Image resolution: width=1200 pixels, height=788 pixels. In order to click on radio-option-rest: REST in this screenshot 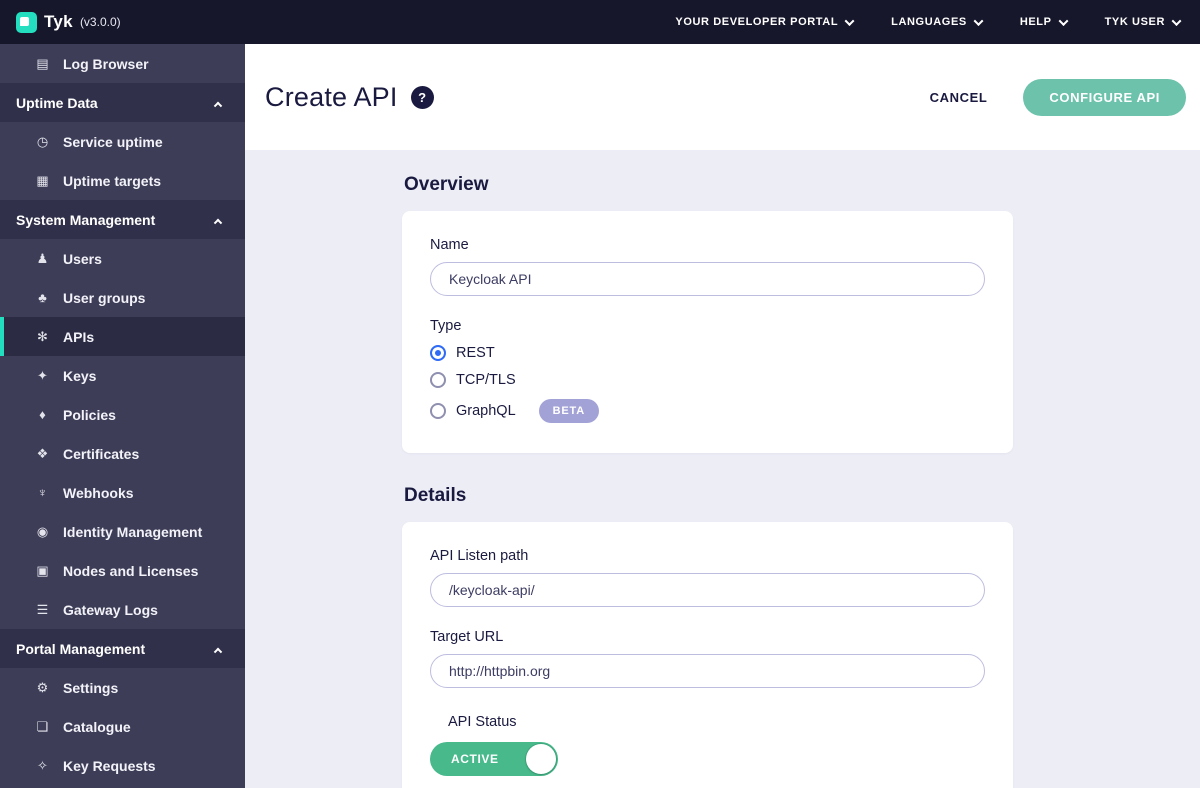, I will do `click(707, 353)`.